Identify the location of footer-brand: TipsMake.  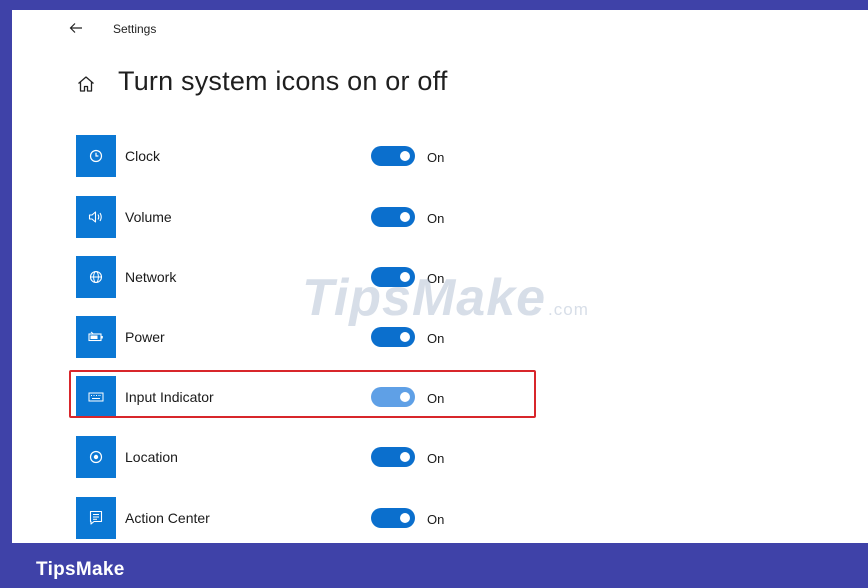
(80, 569).